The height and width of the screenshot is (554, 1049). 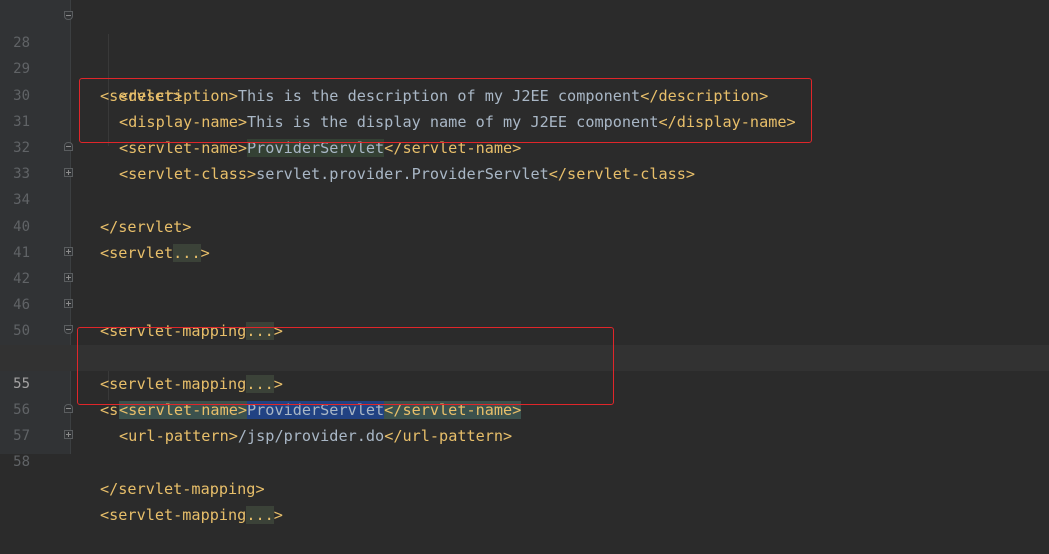 What do you see at coordinates (191, 514) in the screenshot?
I see `code-text: <servlet-mapping...>` at bounding box center [191, 514].